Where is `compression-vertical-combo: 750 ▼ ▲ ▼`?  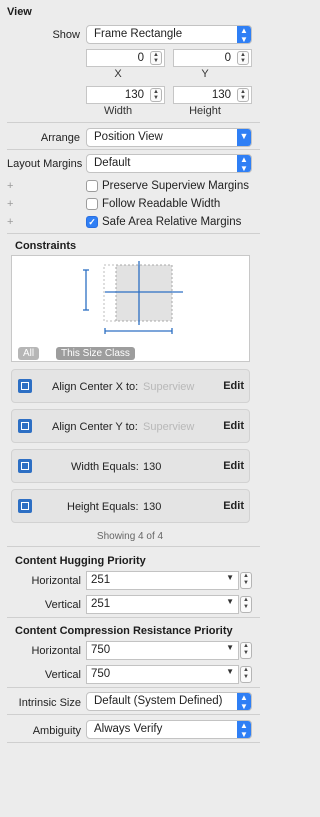 compression-vertical-combo: 750 ▼ ▲ ▼ is located at coordinates (169, 674).